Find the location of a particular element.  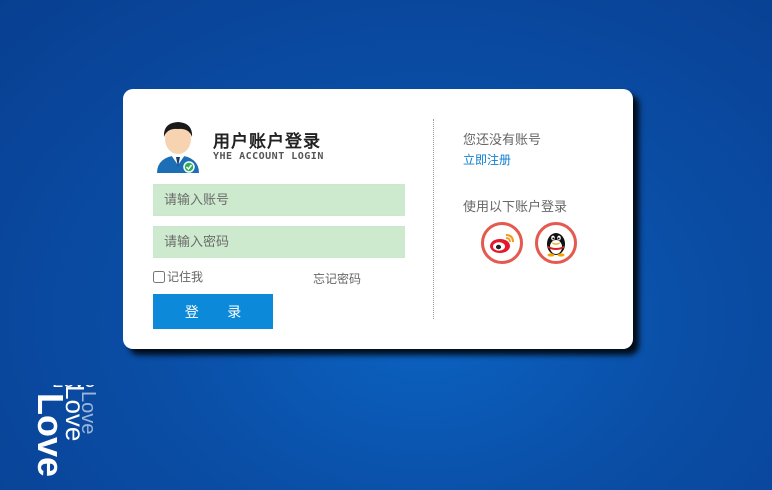

login-title: 用户账户登录 is located at coordinates (267, 142).